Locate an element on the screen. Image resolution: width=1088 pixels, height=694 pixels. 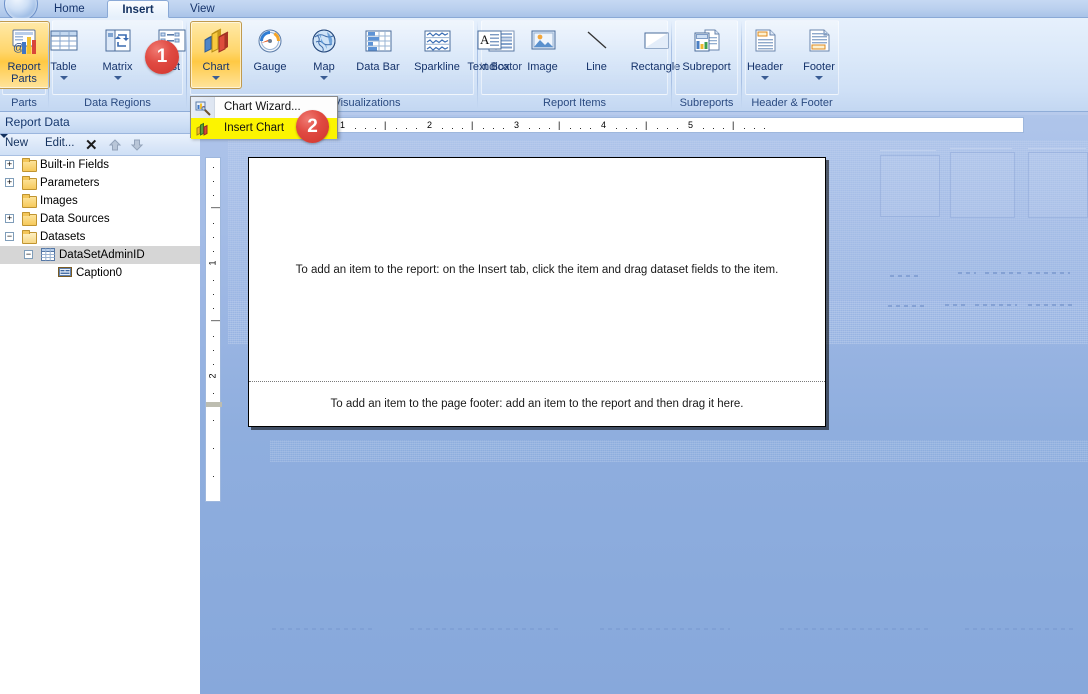
new-button: New is located at coordinates (16, 143).